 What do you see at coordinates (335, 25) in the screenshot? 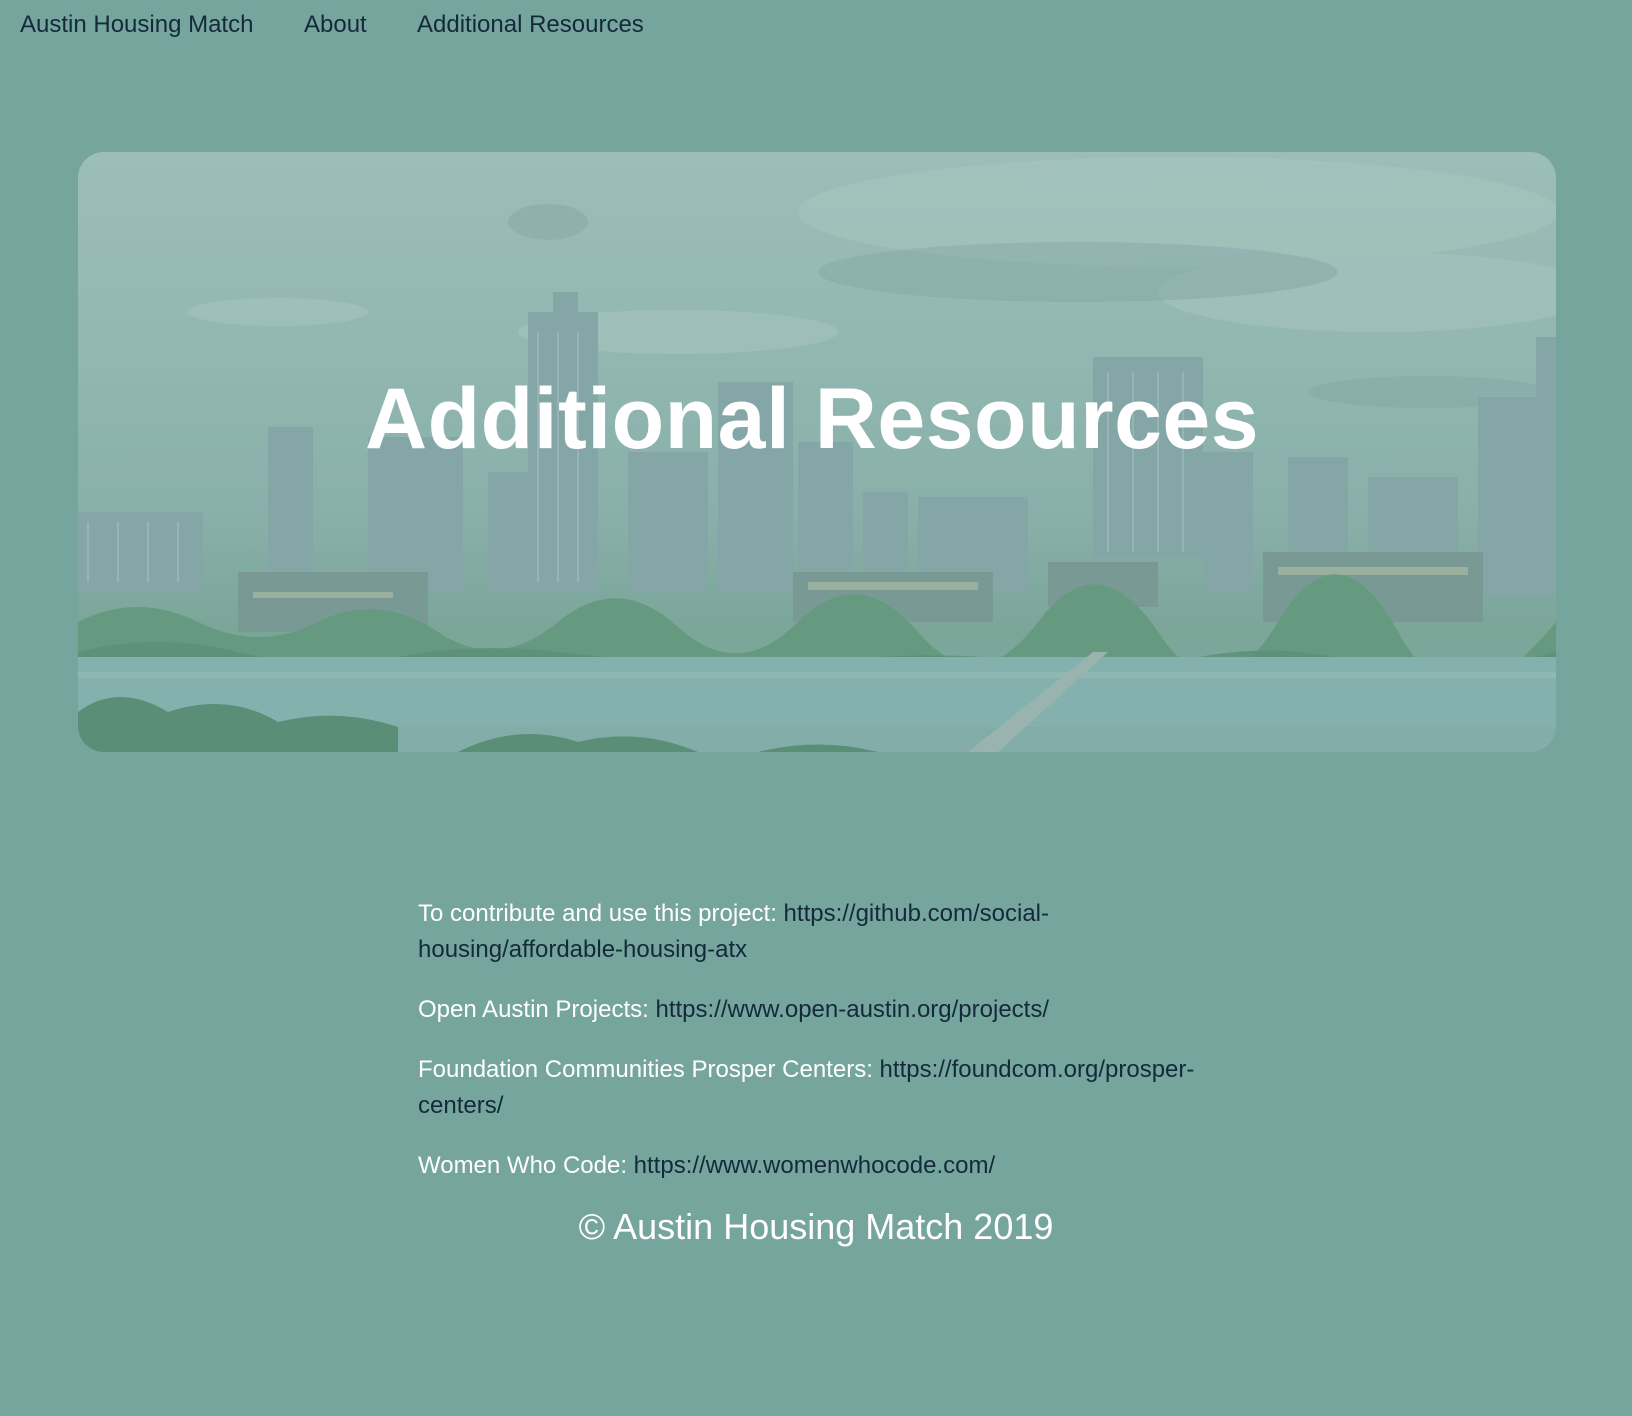
I see `nav-about-link: About` at bounding box center [335, 25].